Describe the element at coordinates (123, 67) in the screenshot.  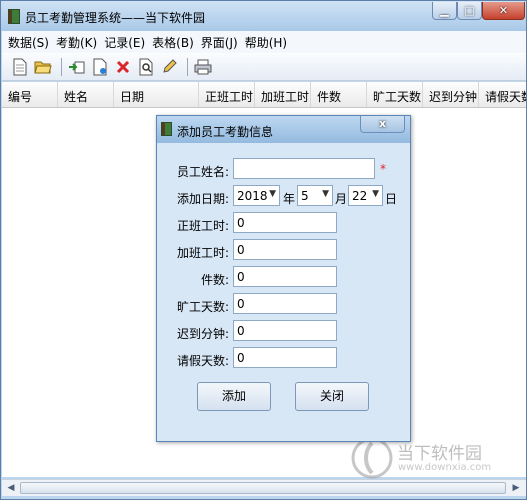
I see `delete-icon` at that location.